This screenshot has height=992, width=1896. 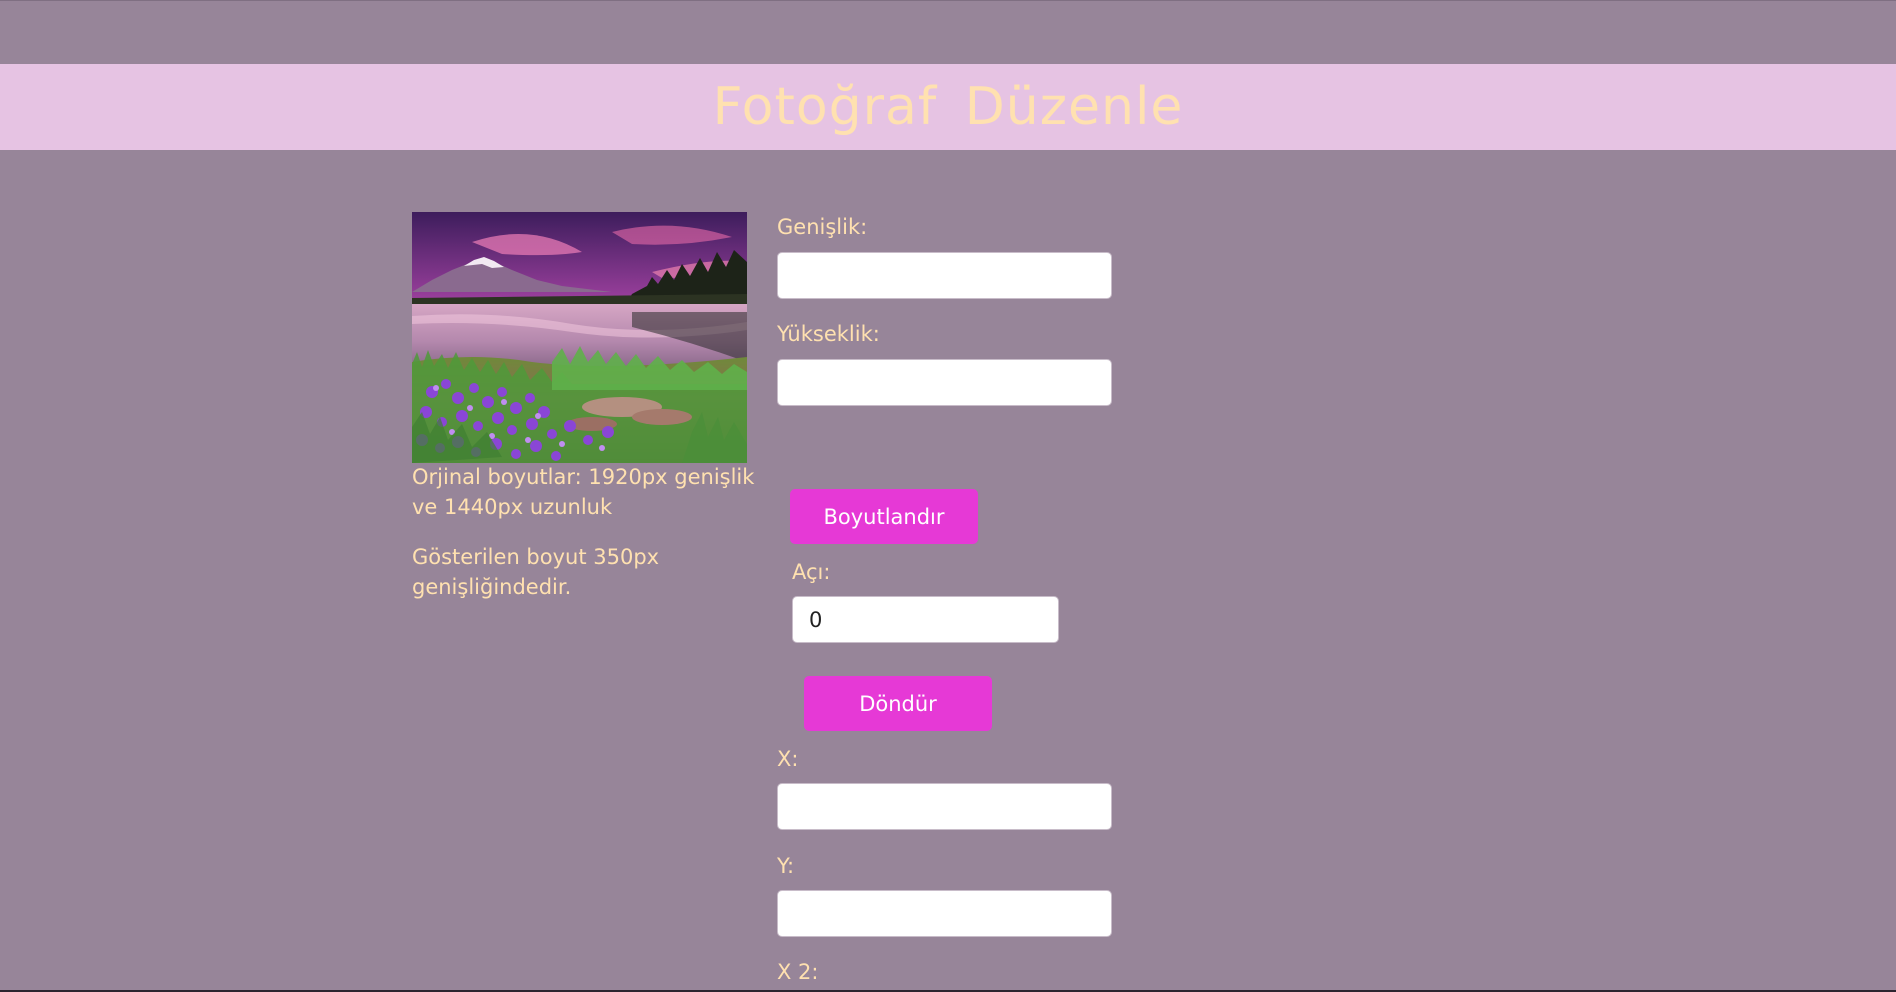 I want to click on resize-button: Boyutlandır, so click(x=884, y=516).